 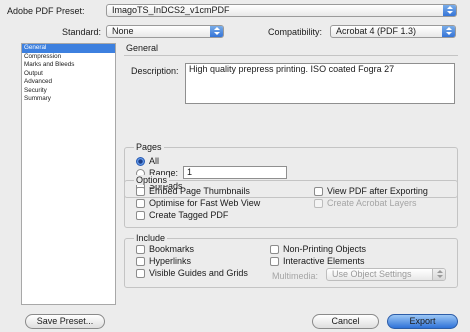 I want to click on view-after-export-checkbox, so click(x=318, y=191).